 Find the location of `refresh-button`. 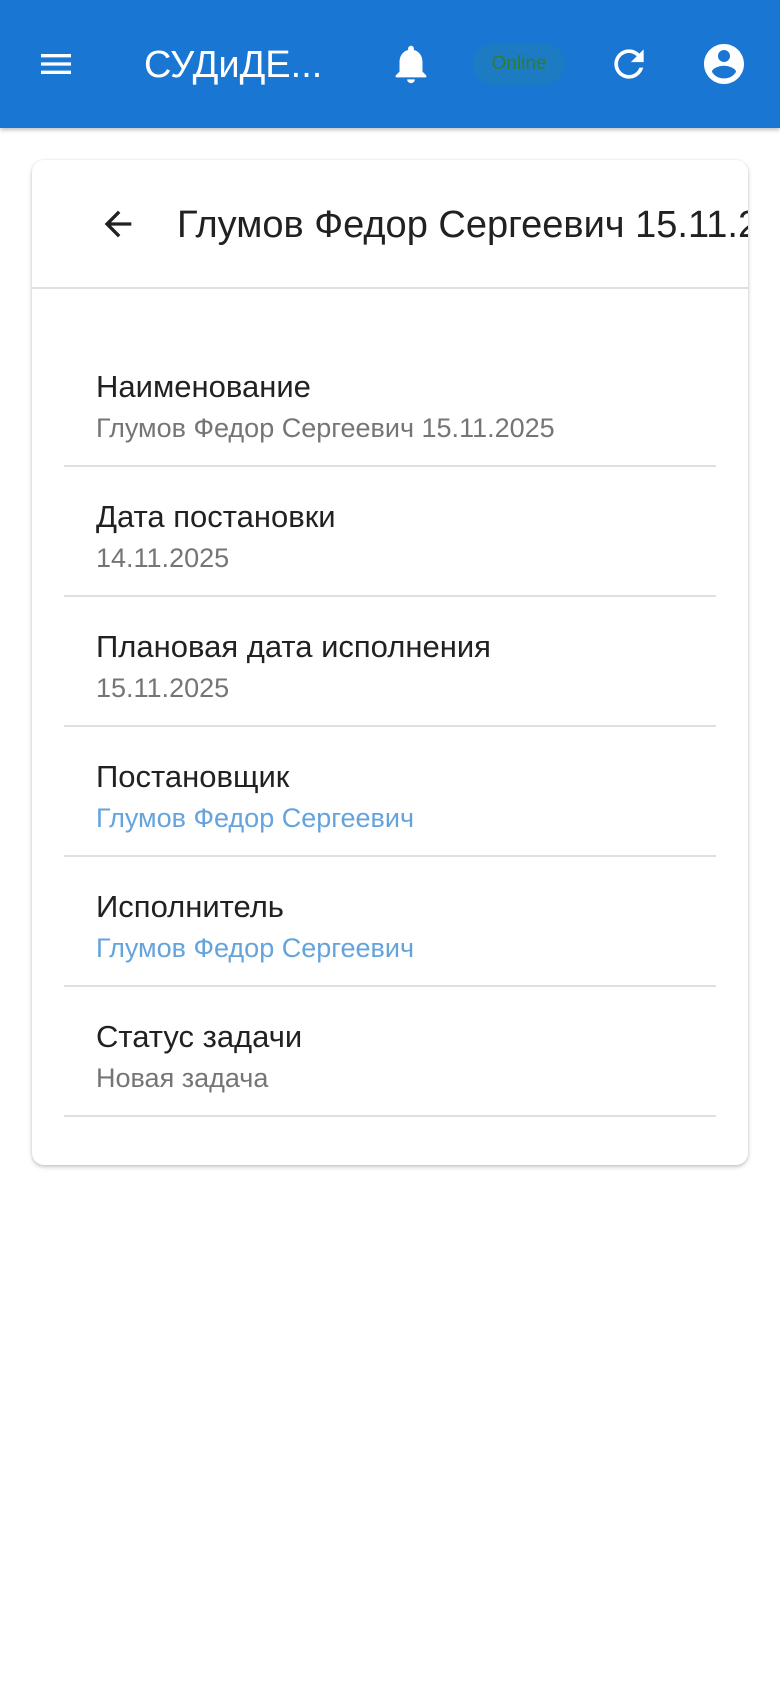

refresh-button is located at coordinates (629, 64).